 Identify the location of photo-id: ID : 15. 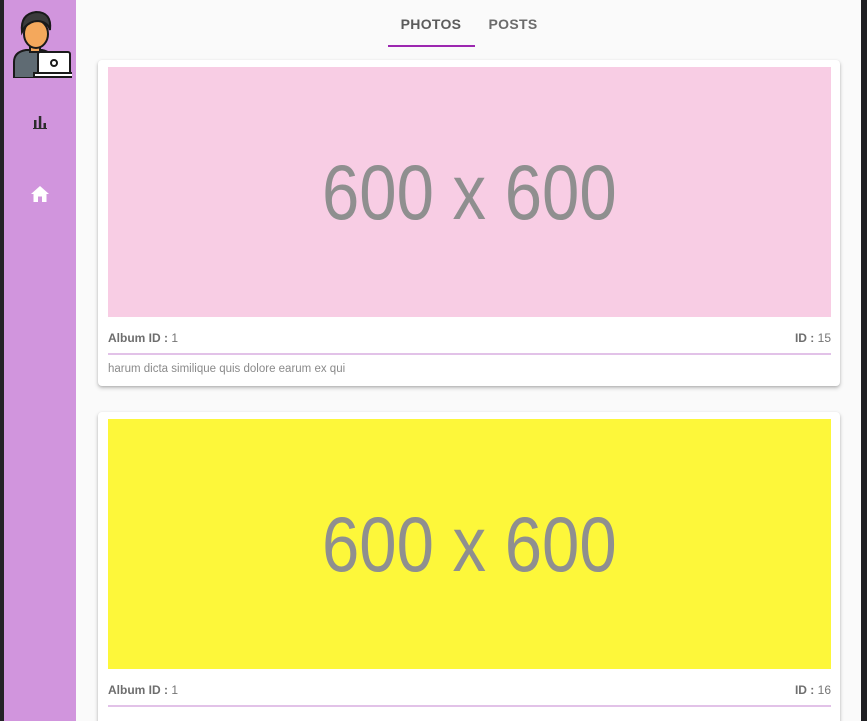
(813, 338).